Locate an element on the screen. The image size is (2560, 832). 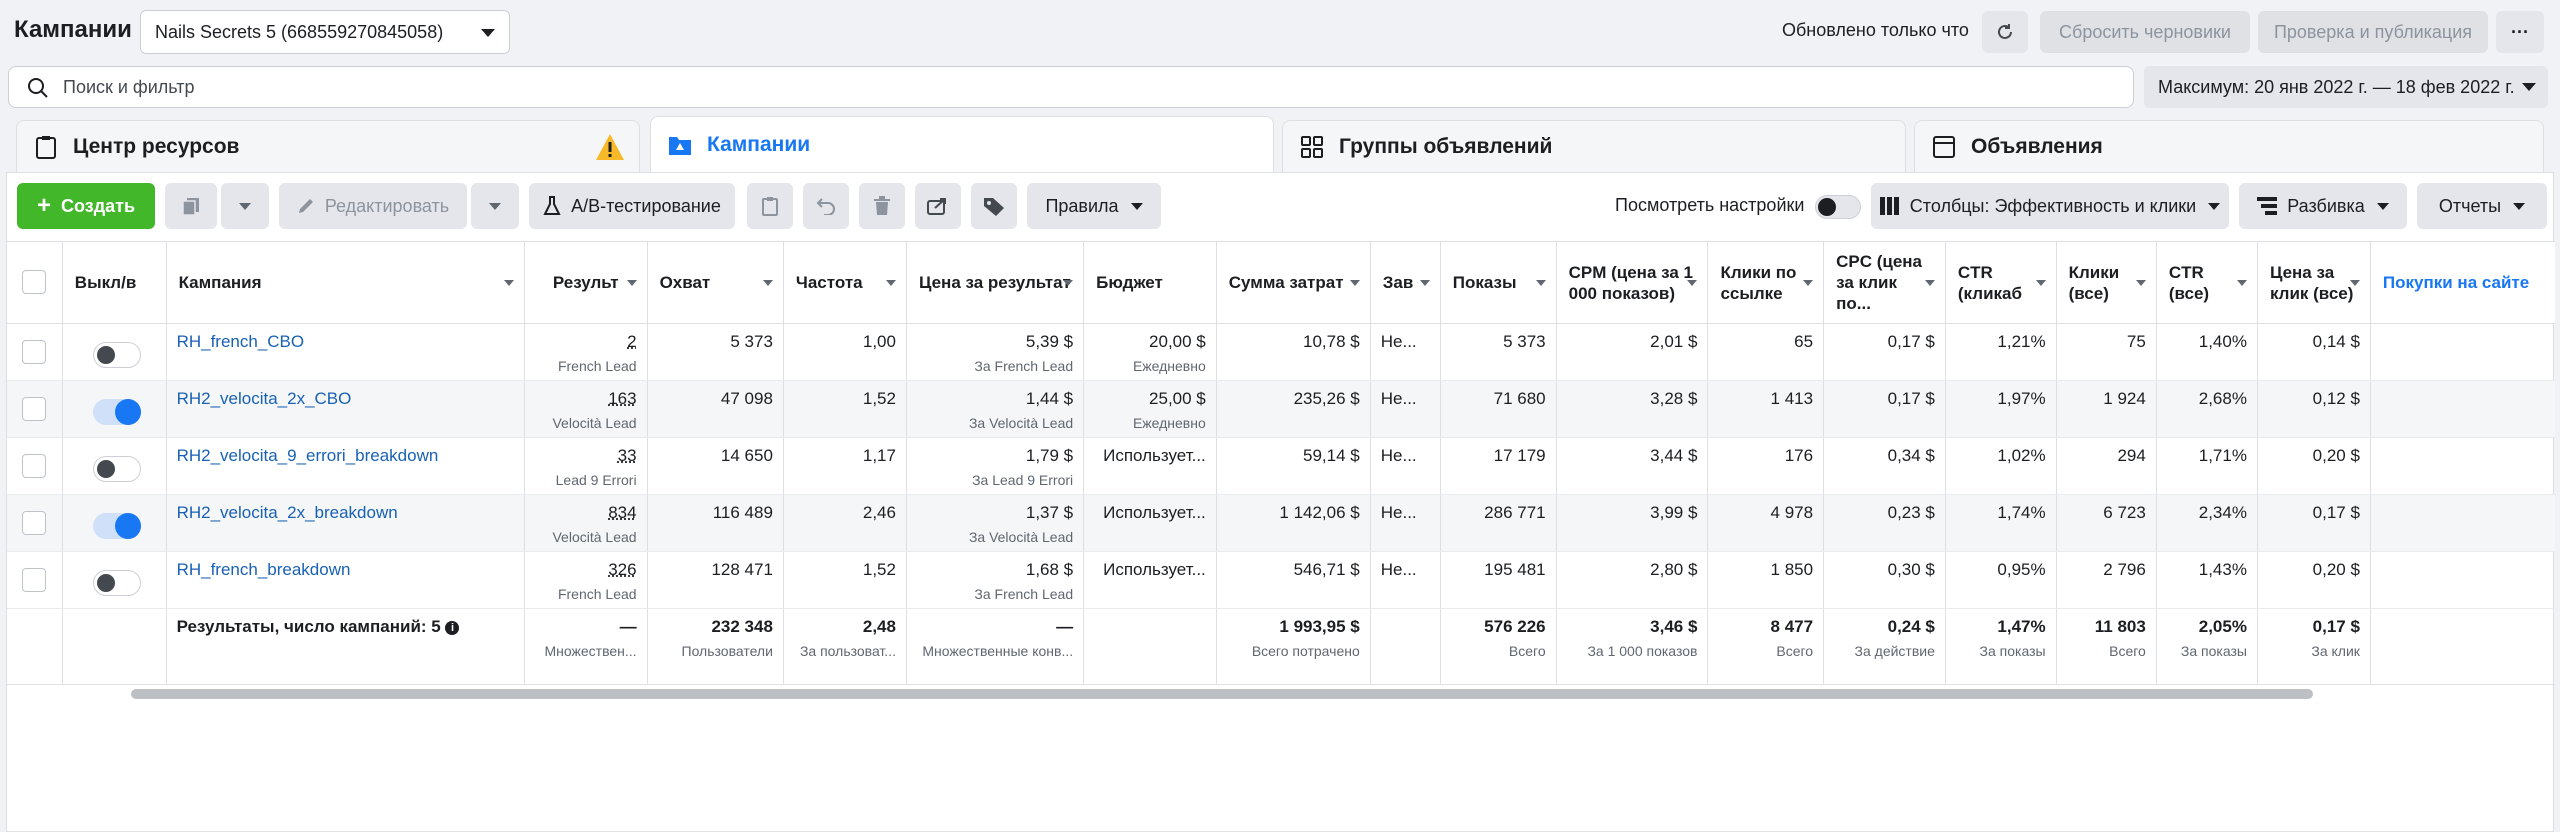
ab-test-button: A/B-тестирование is located at coordinates (632, 206).